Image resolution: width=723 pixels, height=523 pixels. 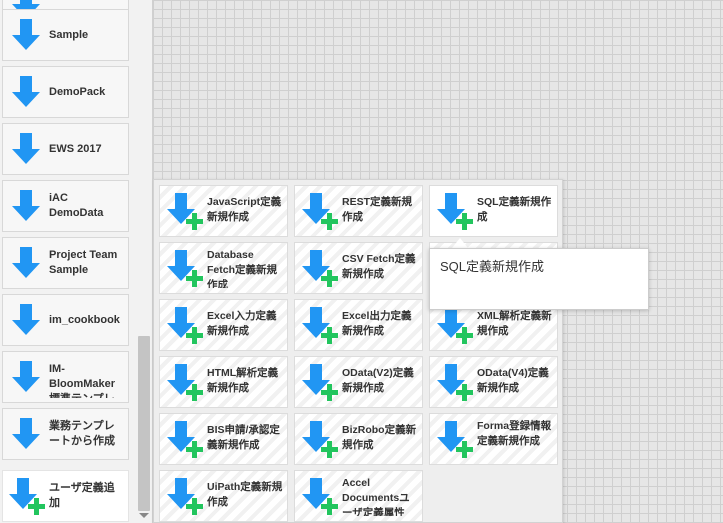 What do you see at coordinates (84, 319) in the screenshot?
I see `sidebar-item-label: im_cookbook` at bounding box center [84, 319].